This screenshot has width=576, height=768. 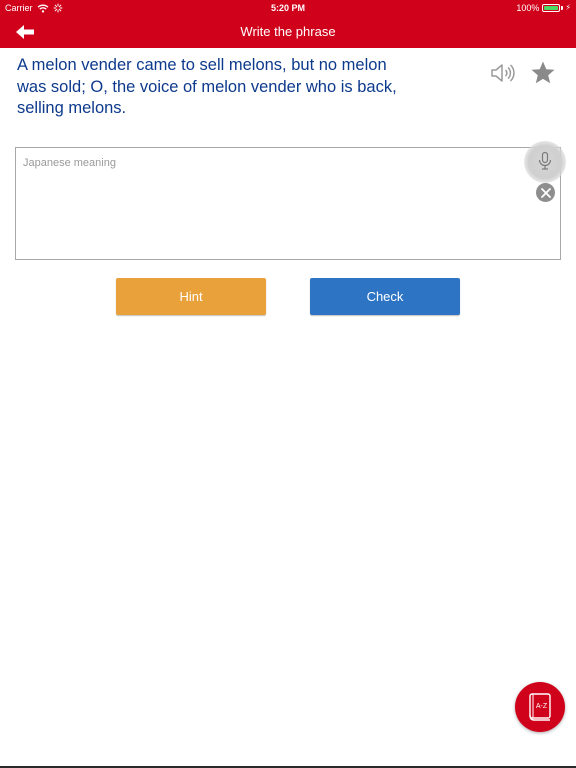 I want to click on dictionary-label: A-Z, so click(x=542, y=706).